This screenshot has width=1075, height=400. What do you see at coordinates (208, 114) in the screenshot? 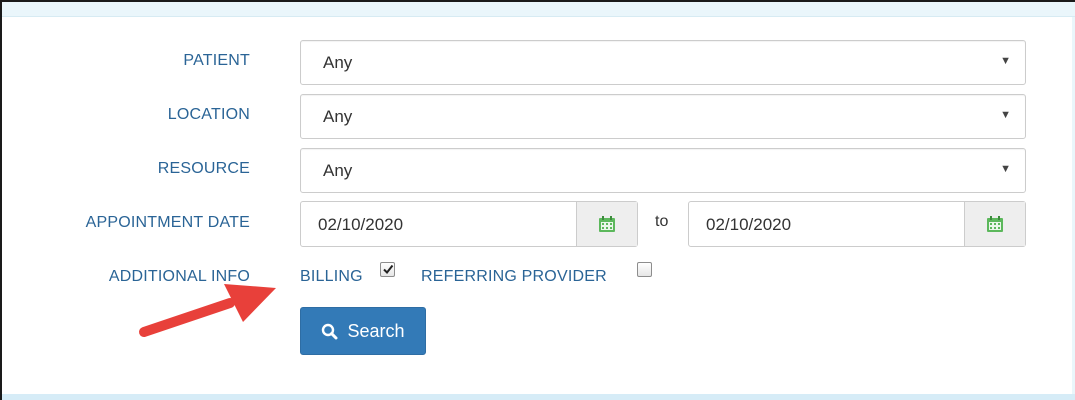
I see `location-label: LOCATION` at bounding box center [208, 114].